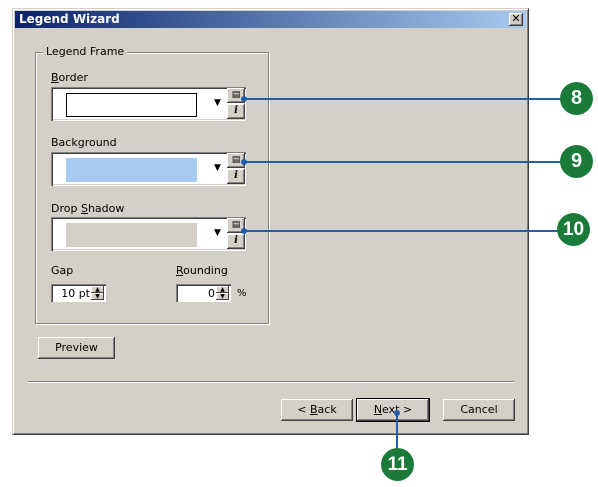 The width and height of the screenshot is (598, 487). Describe the element at coordinates (576, 161) in the screenshot. I see `callout-9: 9` at that location.